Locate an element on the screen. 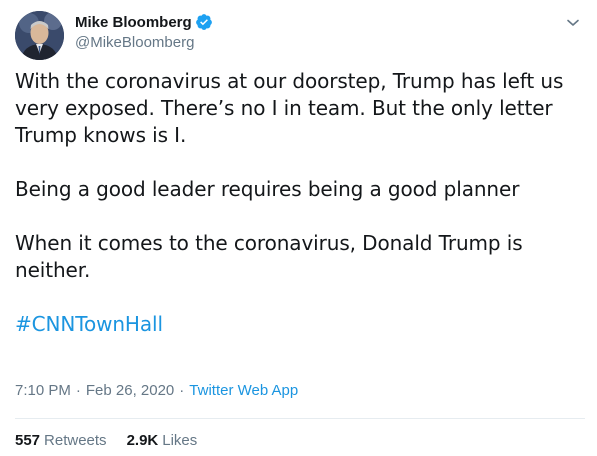 Image resolution: width=597 pixels, height=456 pixels. likes-count: 2.9K is located at coordinates (142, 440).